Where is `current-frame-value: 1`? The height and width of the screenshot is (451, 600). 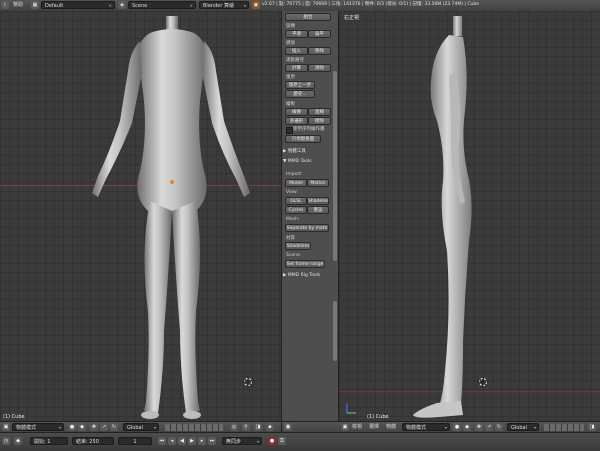
current-frame-value: 1 is located at coordinates (135, 442).